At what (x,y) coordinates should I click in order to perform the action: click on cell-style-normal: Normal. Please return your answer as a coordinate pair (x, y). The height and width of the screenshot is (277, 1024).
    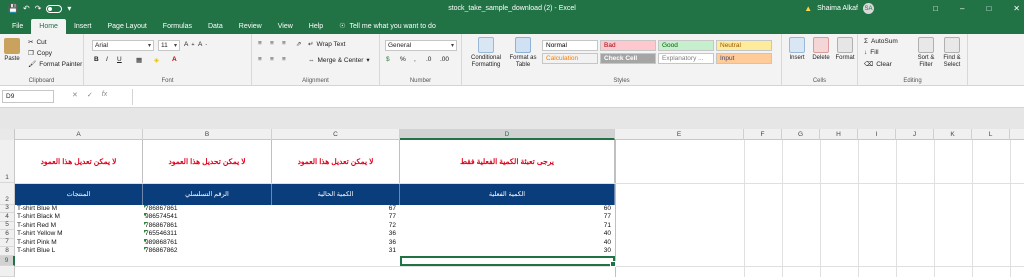
    Looking at the image, I should click on (570, 45).